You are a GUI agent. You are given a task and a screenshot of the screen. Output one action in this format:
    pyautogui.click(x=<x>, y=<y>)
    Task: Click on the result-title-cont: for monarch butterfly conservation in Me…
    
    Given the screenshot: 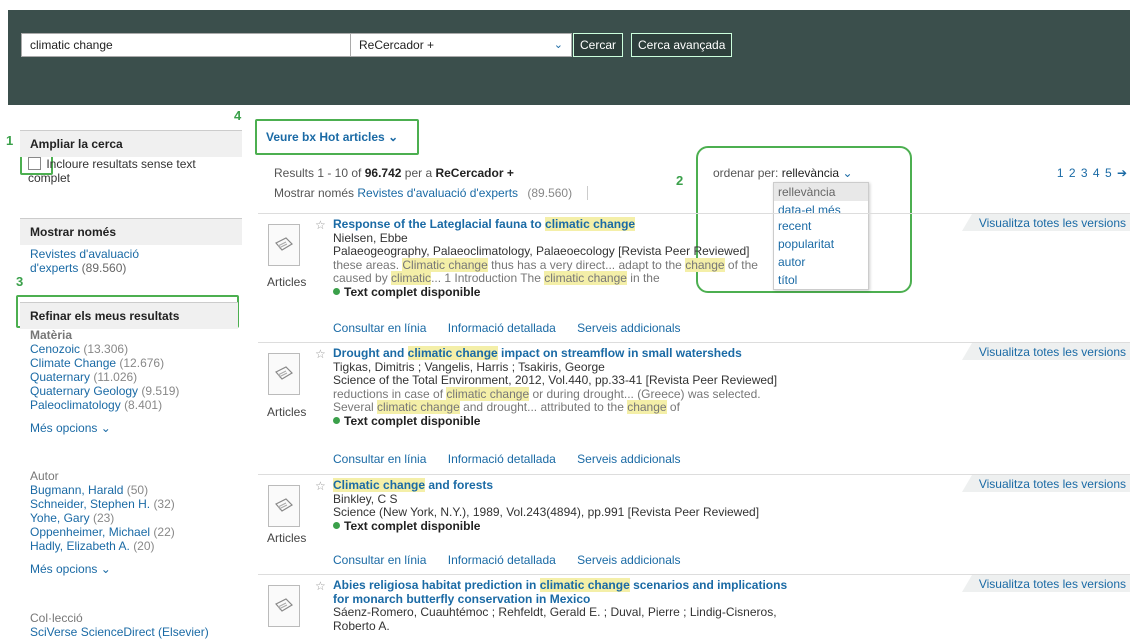 What is the action you would take?
    pyautogui.click(x=643, y=599)
    